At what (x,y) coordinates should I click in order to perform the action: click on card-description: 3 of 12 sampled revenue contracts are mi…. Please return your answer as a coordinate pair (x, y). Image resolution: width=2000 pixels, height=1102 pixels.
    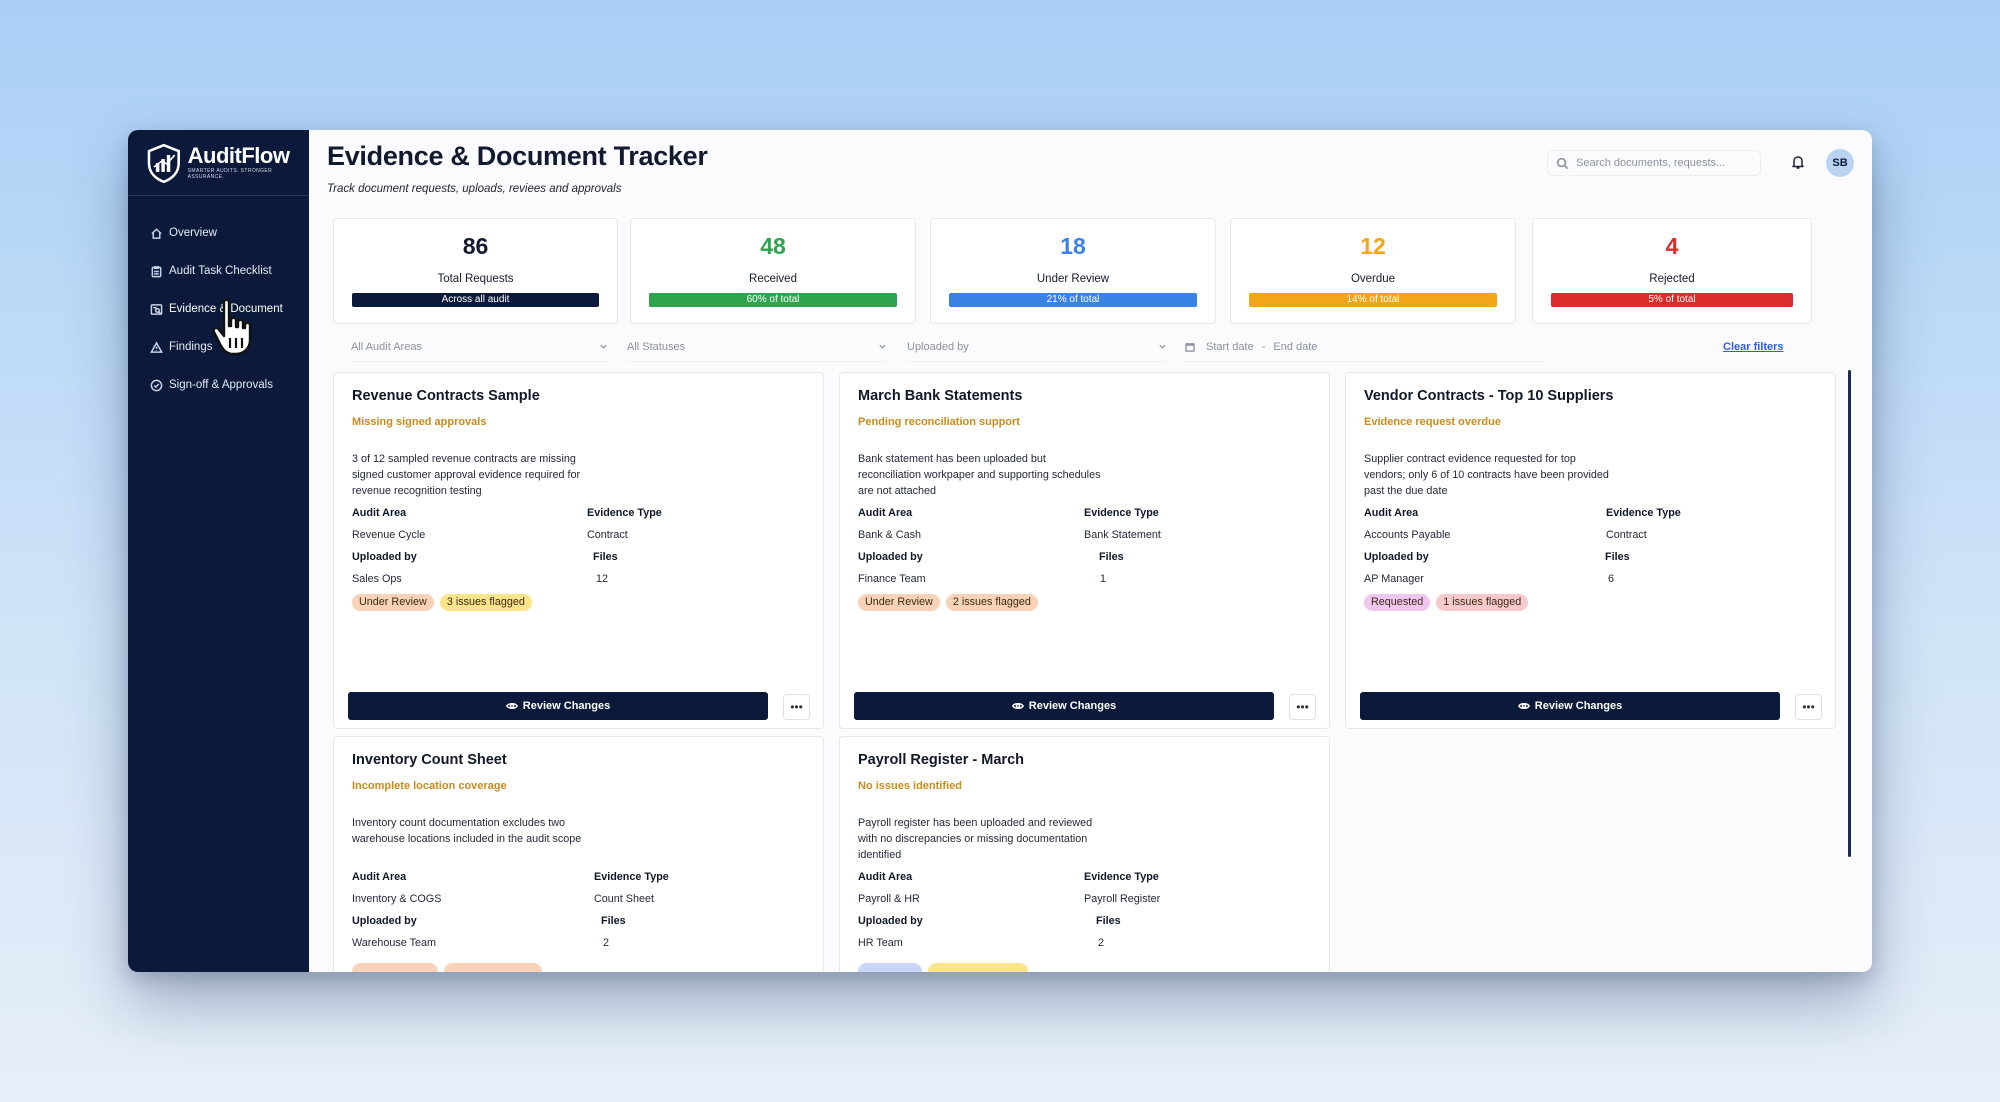
    Looking at the image, I should click on (466, 475).